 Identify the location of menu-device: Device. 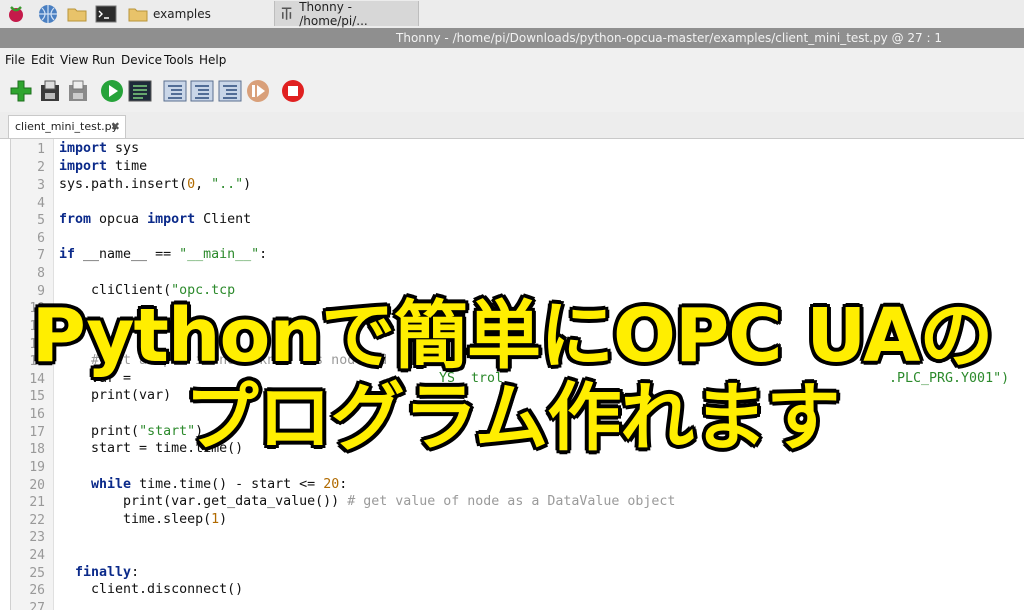
(141, 60).